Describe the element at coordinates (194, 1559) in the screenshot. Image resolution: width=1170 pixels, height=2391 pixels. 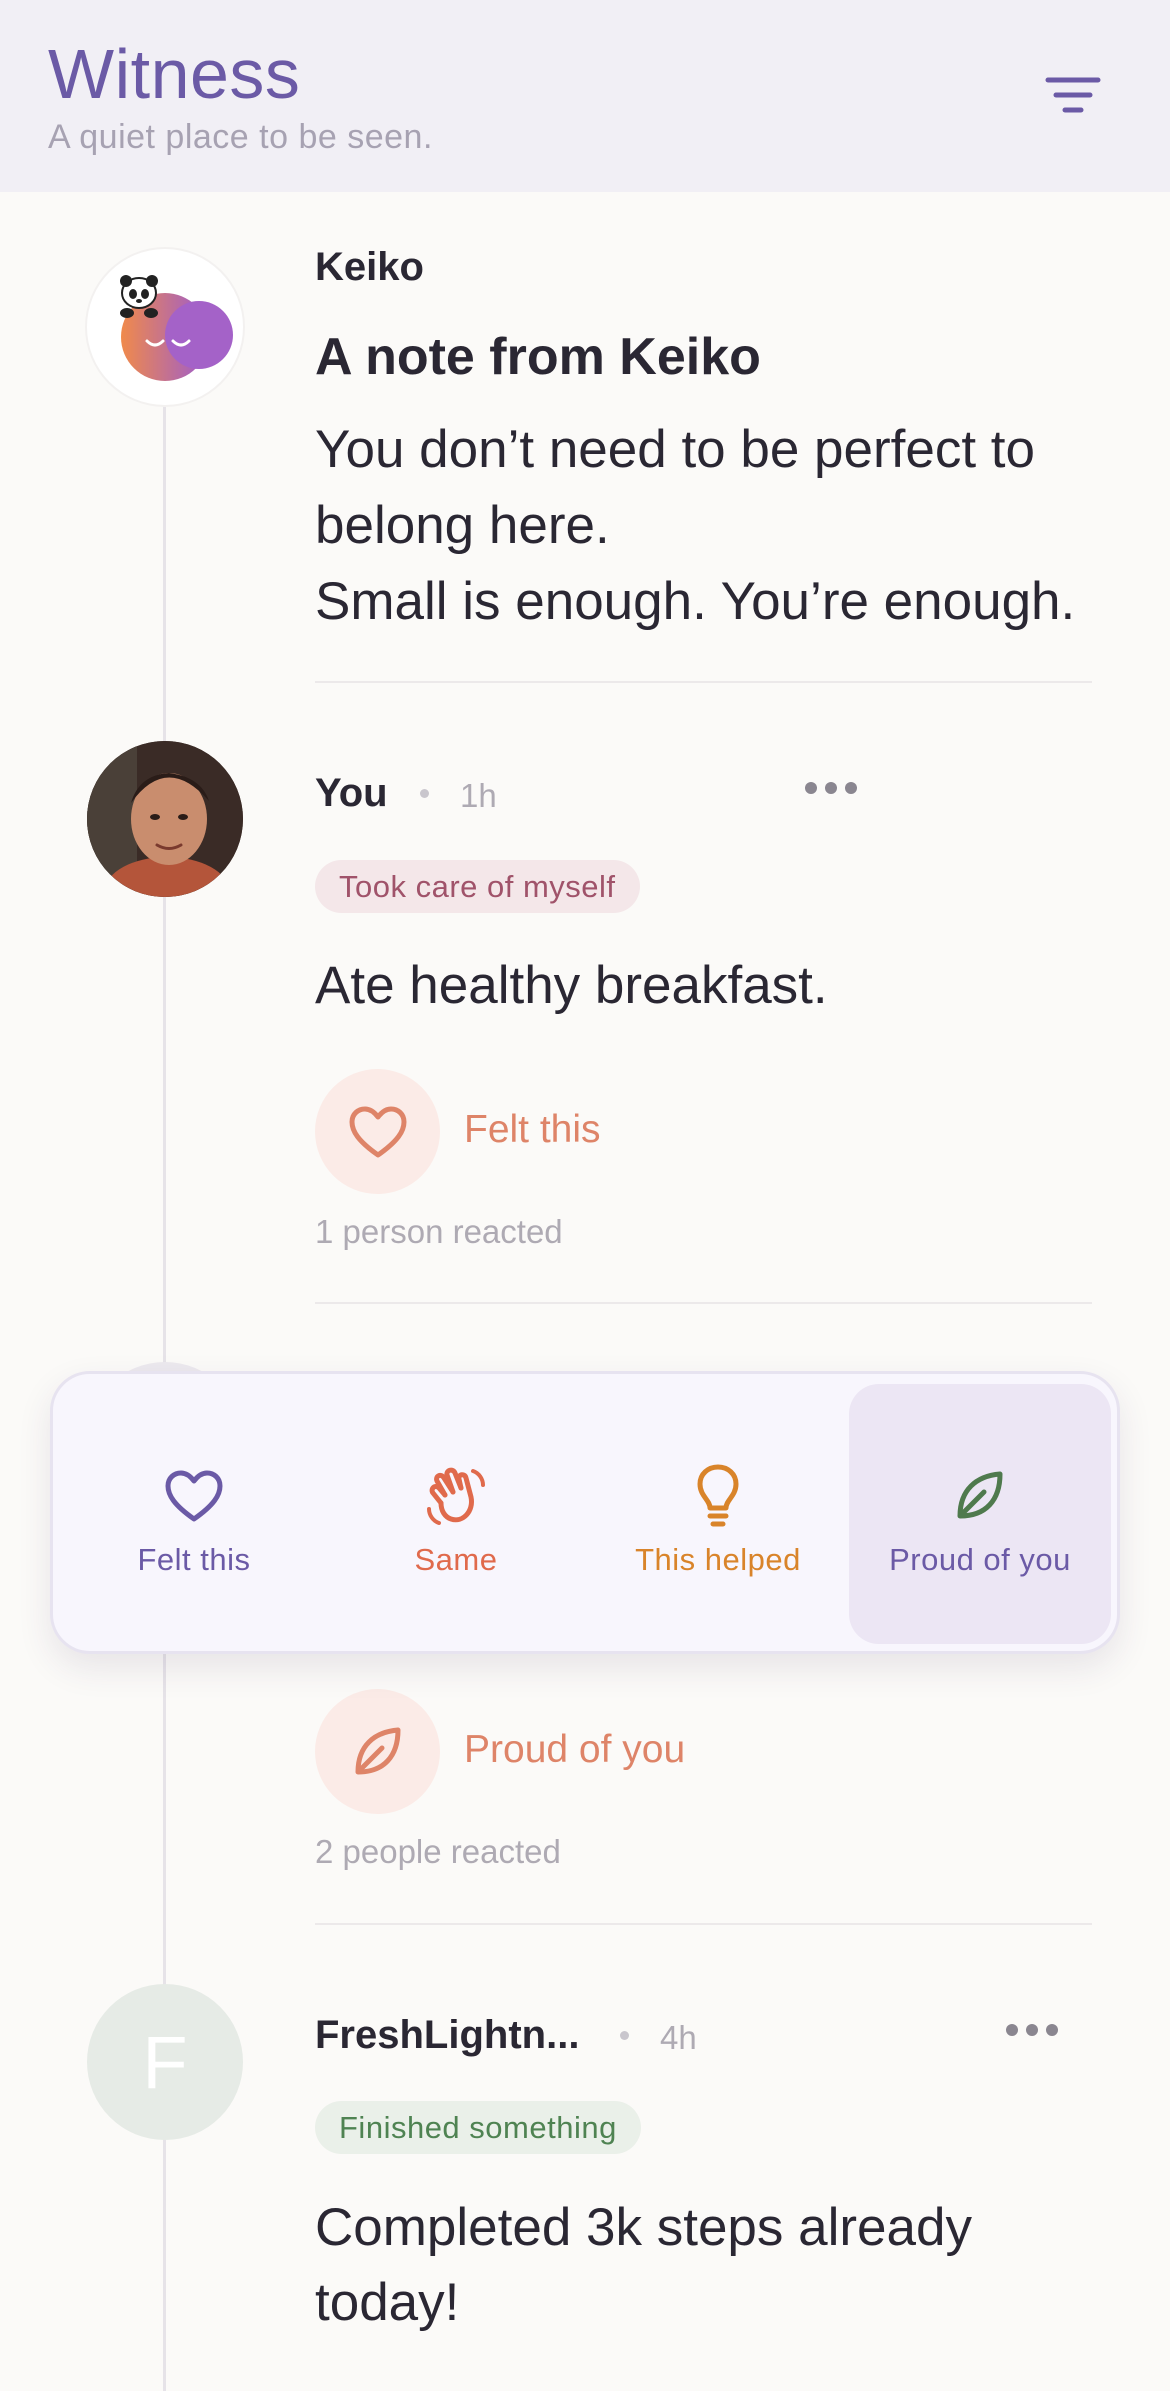
I see `picker-option-label: Felt this` at that location.